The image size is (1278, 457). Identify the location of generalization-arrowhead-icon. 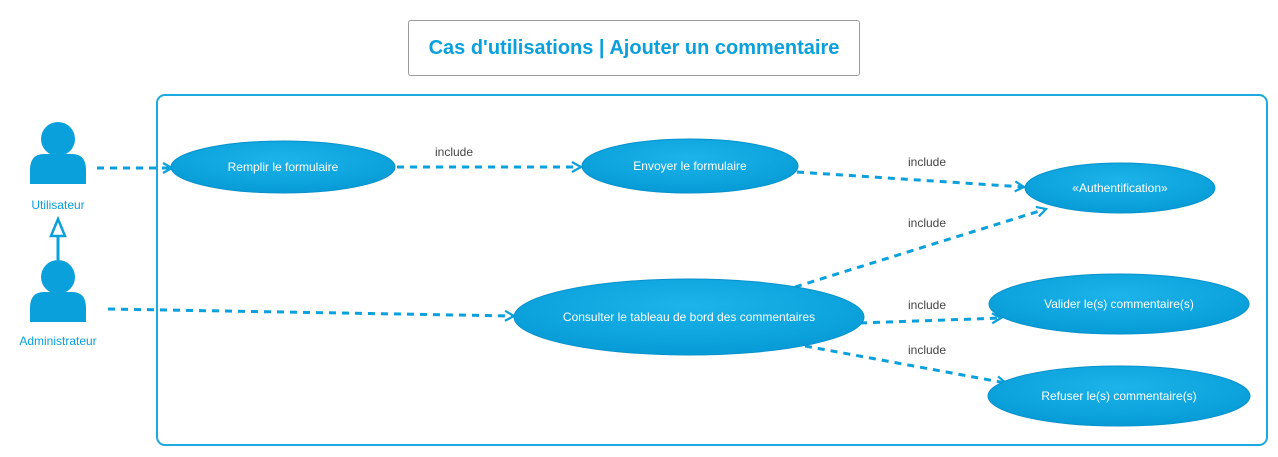
(58, 226).